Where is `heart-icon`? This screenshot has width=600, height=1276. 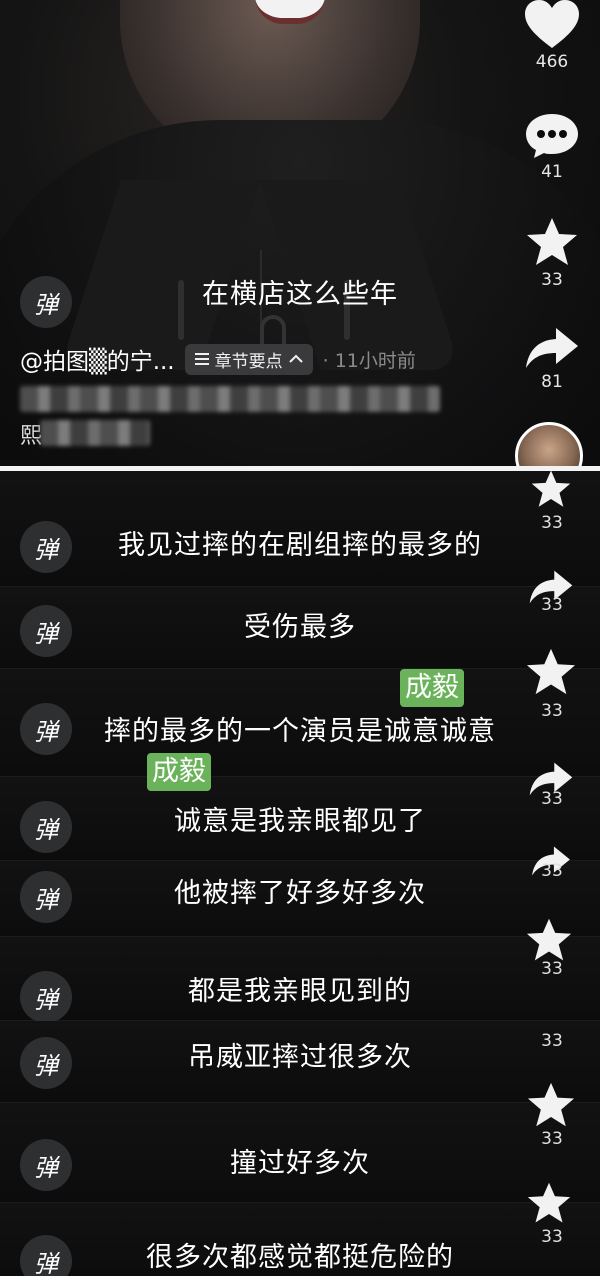 heart-icon is located at coordinates (552, 24).